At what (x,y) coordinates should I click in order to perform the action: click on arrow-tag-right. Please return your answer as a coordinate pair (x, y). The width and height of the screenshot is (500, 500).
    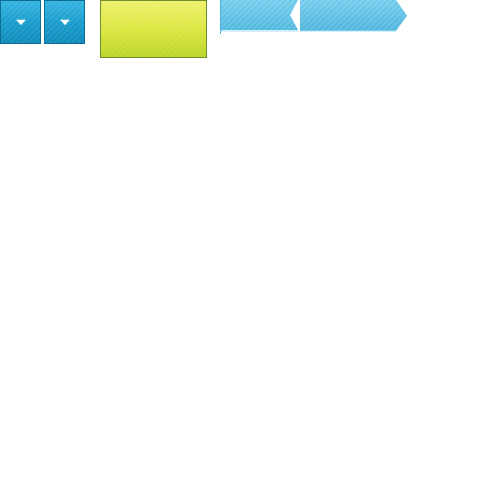
    Looking at the image, I should click on (353, 16).